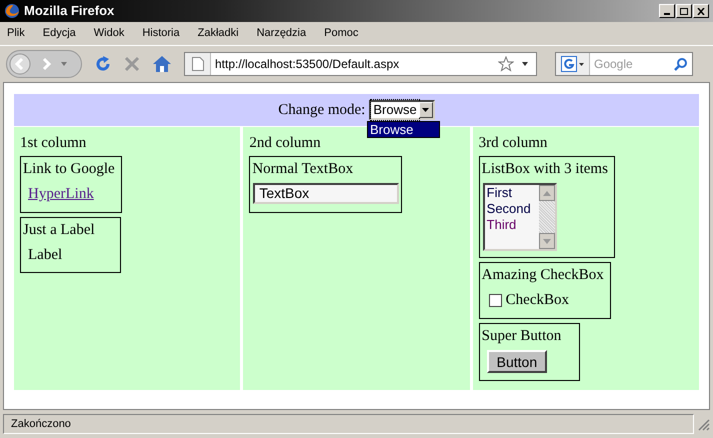  What do you see at coordinates (680, 64) in the screenshot?
I see `search-icon` at bounding box center [680, 64].